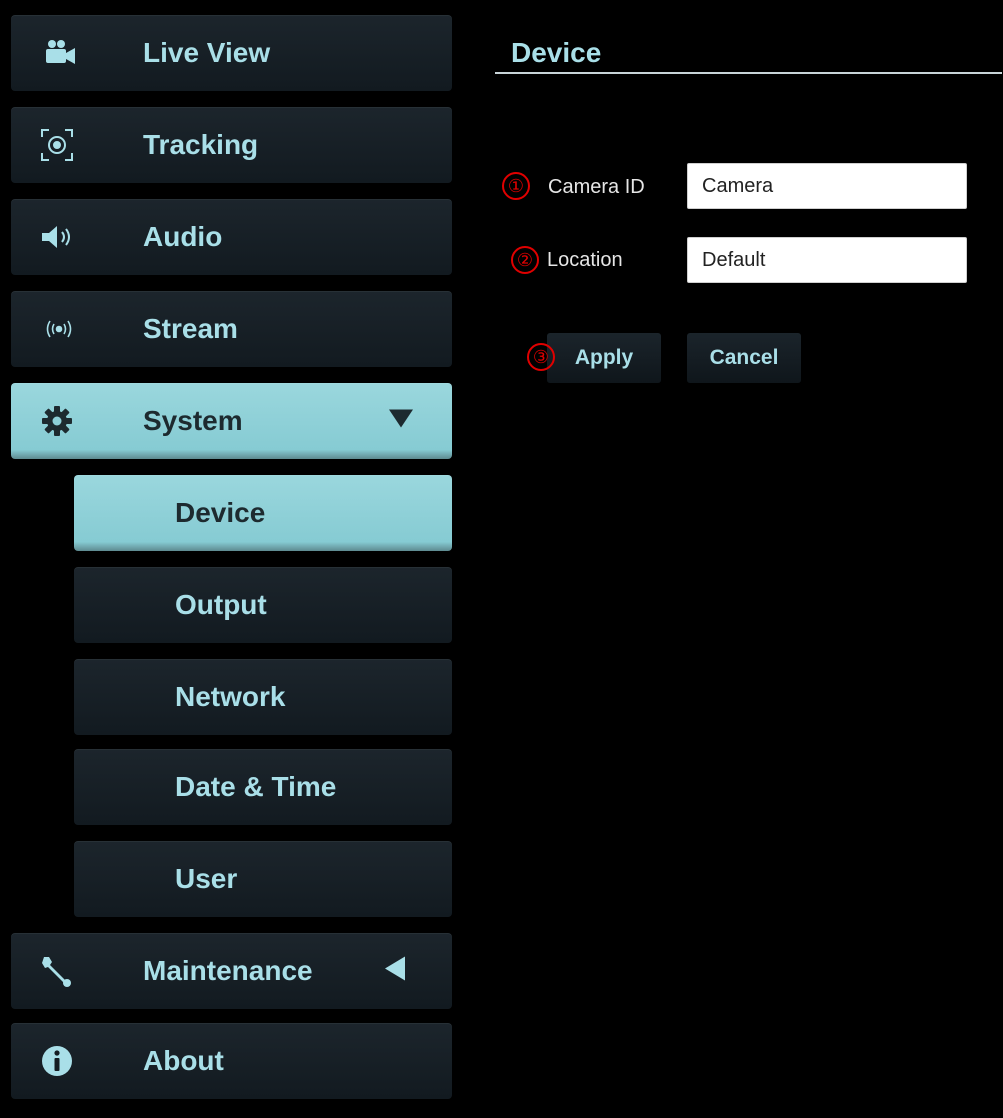 The width and height of the screenshot is (1003, 1118). What do you see at coordinates (220, 512) in the screenshot?
I see `sidebar-subitem-label: Device` at bounding box center [220, 512].